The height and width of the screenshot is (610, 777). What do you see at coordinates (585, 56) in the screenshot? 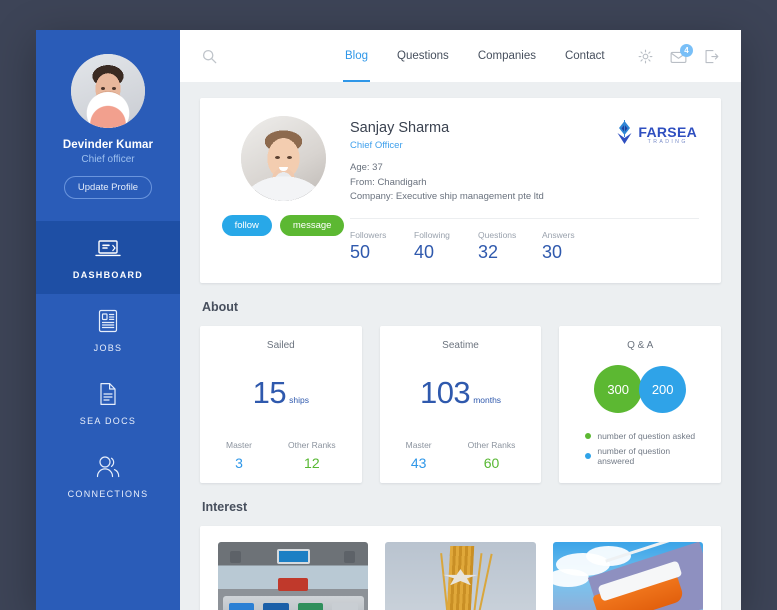
I see `tab-contact: Contact` at bounding box center [585, 56].